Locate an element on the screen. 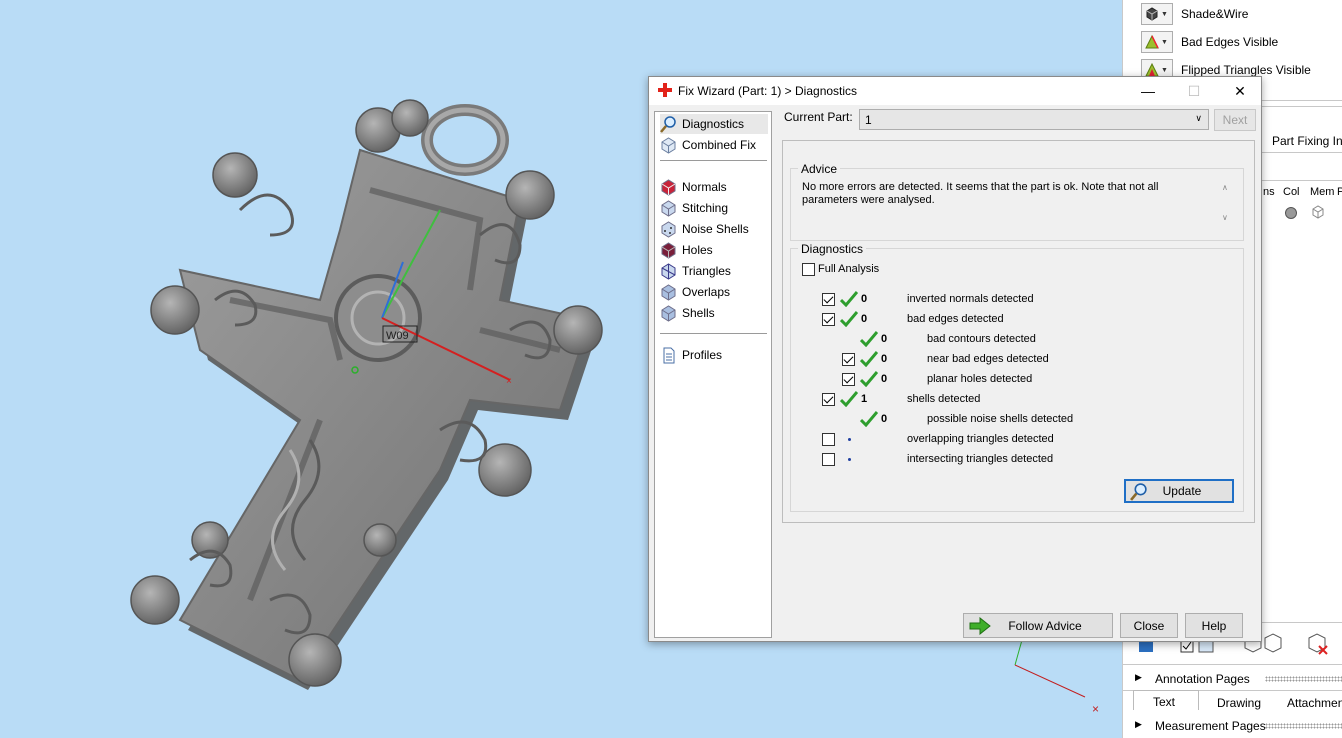  bad-edges-toggle: ▼ Bad Edges Visible is located at coordinates (1209, 42).